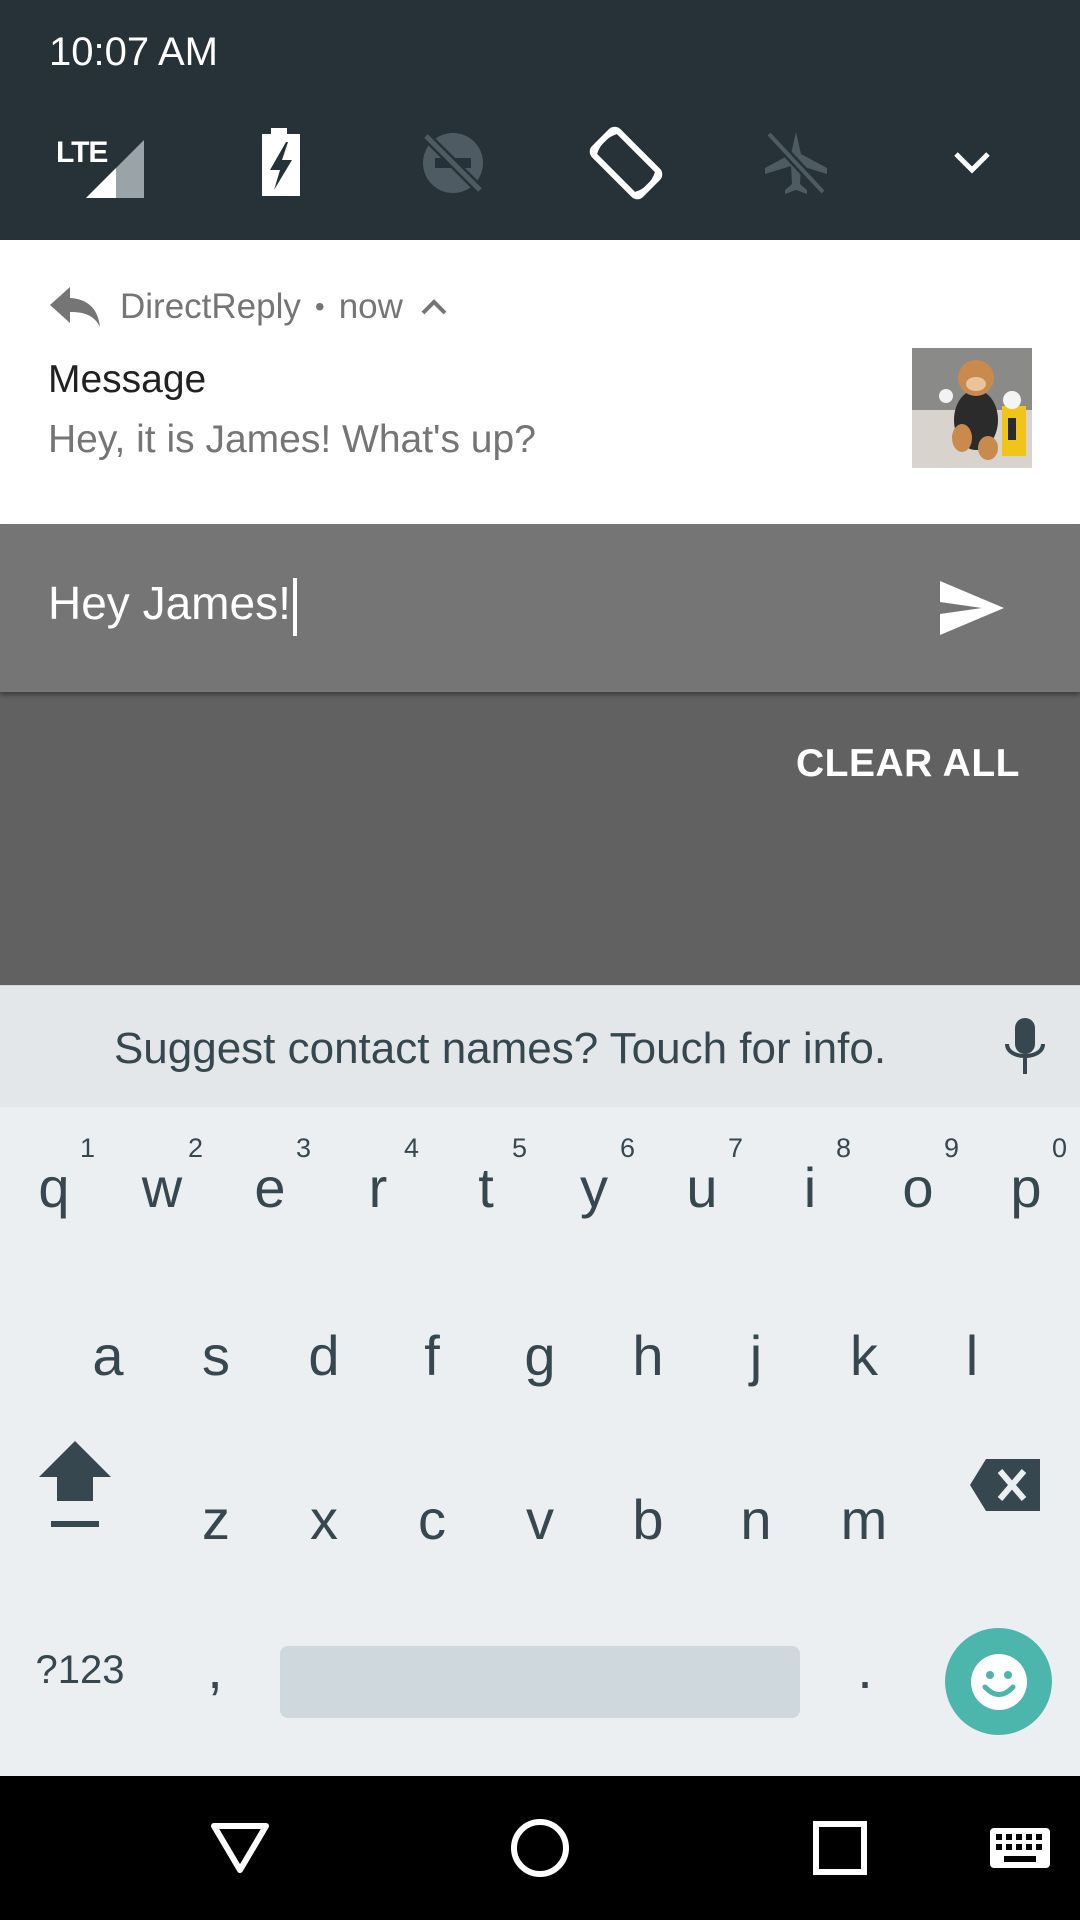  What do you see at coordinates (736, 1148) in the screenshot?
I see `key-hint: 7` at bounding box center [736, 1148].